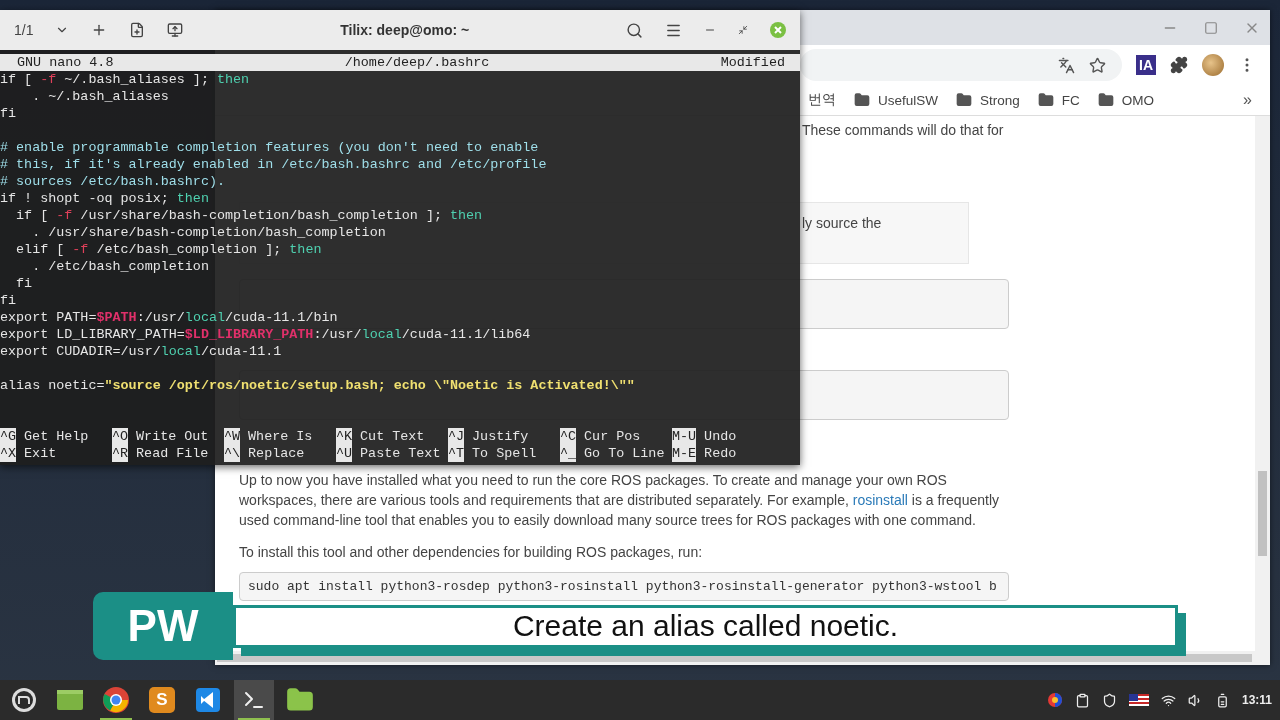 The image size is (1280, 720). Describe the element at coordinates (720, 436) in the screenshot. I see `shortcut-label: Undo` at that location.